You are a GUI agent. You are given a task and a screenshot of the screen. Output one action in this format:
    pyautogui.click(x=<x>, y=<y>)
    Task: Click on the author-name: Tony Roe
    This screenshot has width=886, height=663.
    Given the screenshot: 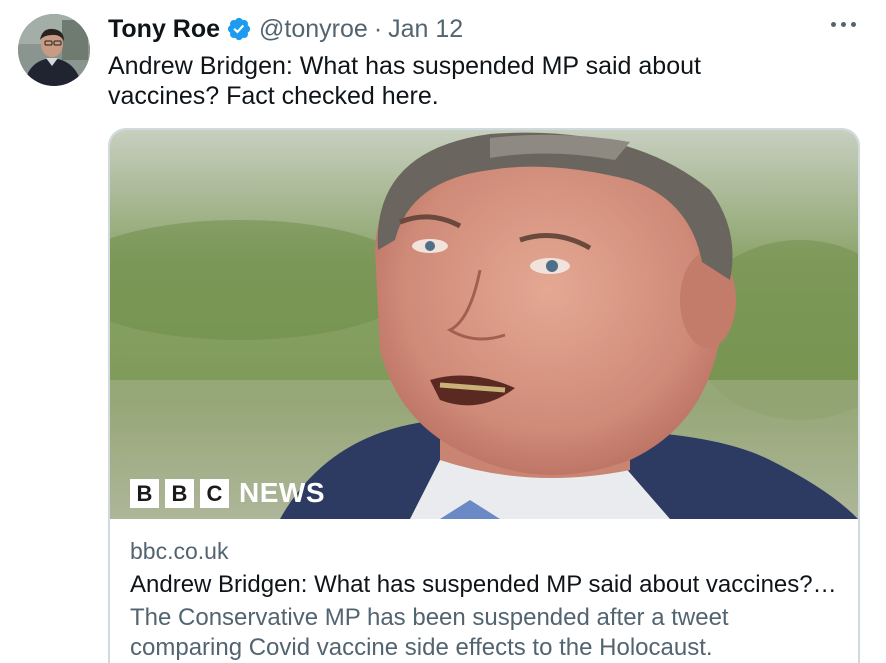 What is the action you would take?
    pyautogui.click(x=164, y=29)
    